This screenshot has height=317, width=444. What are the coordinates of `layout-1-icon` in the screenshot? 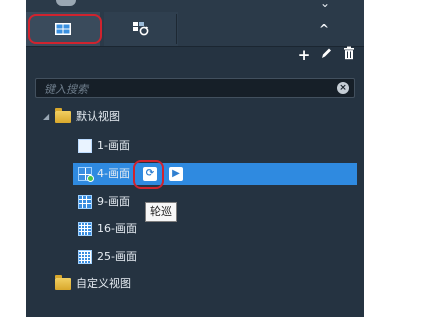 It's located at (85, 146).